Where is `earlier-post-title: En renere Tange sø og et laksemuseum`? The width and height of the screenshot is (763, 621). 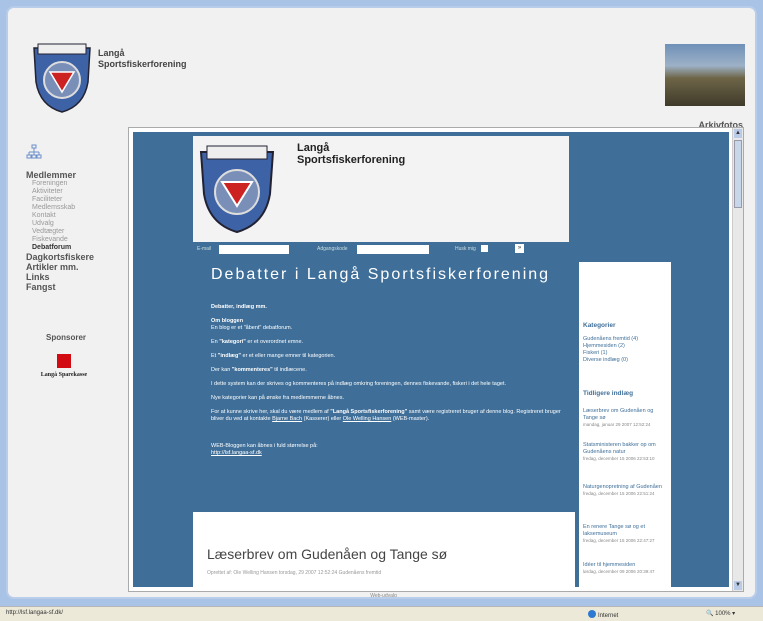
earlier-post-title: En renere Tange sø og et laksemuseum is located at coordinates (626, 531).